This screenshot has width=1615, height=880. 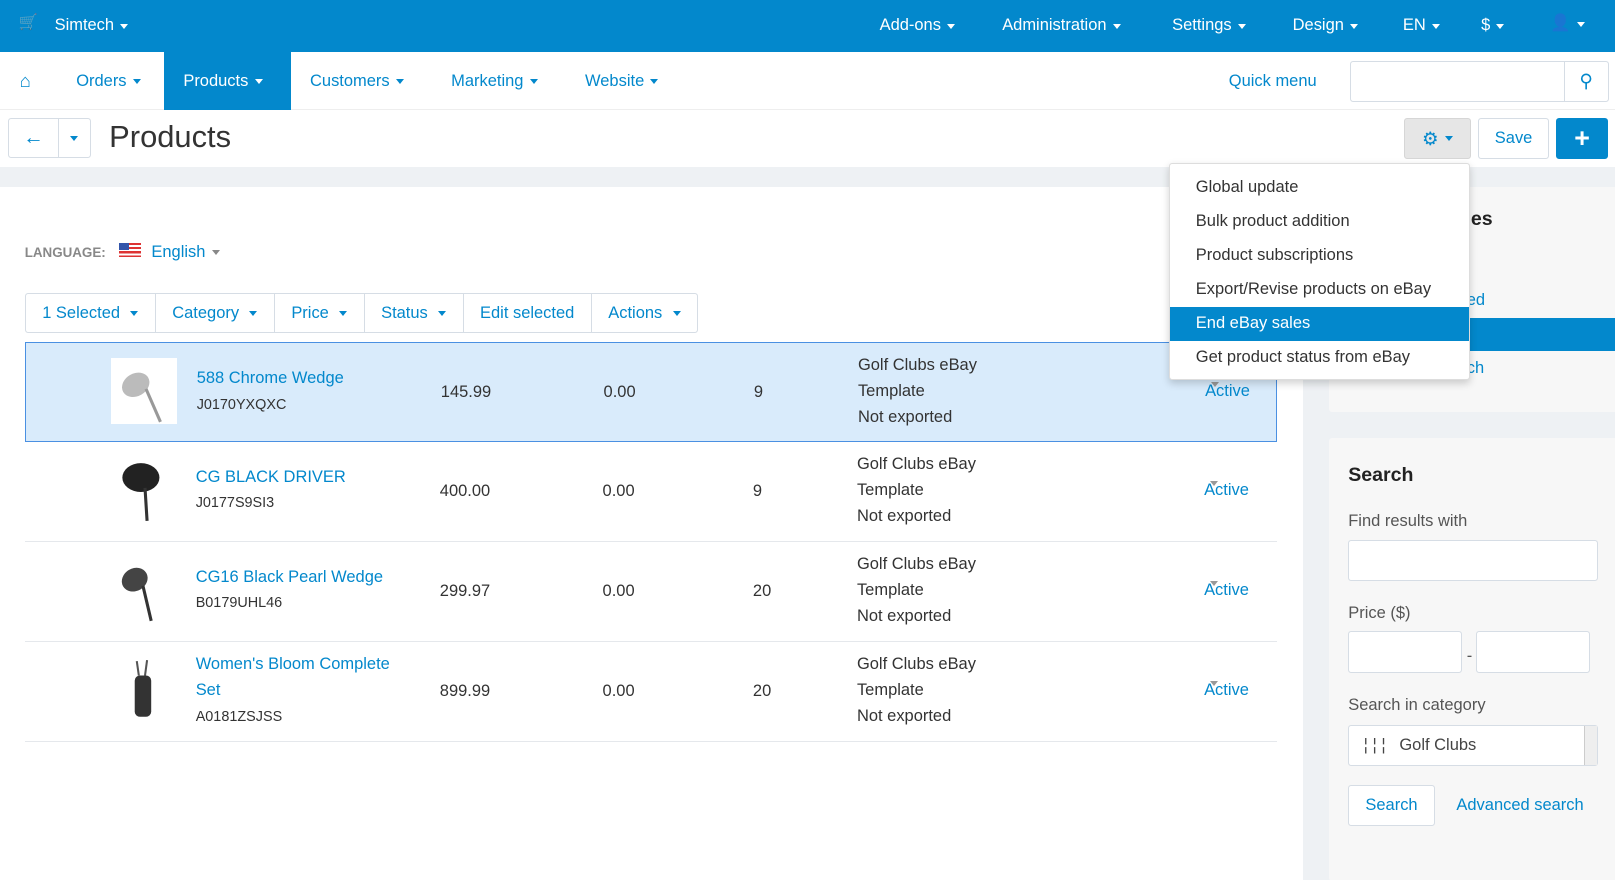 What do you see at coordinates (1493, 25) in the screenshot?
I see `currency-menu: $` at bounding box center [1493, 25].